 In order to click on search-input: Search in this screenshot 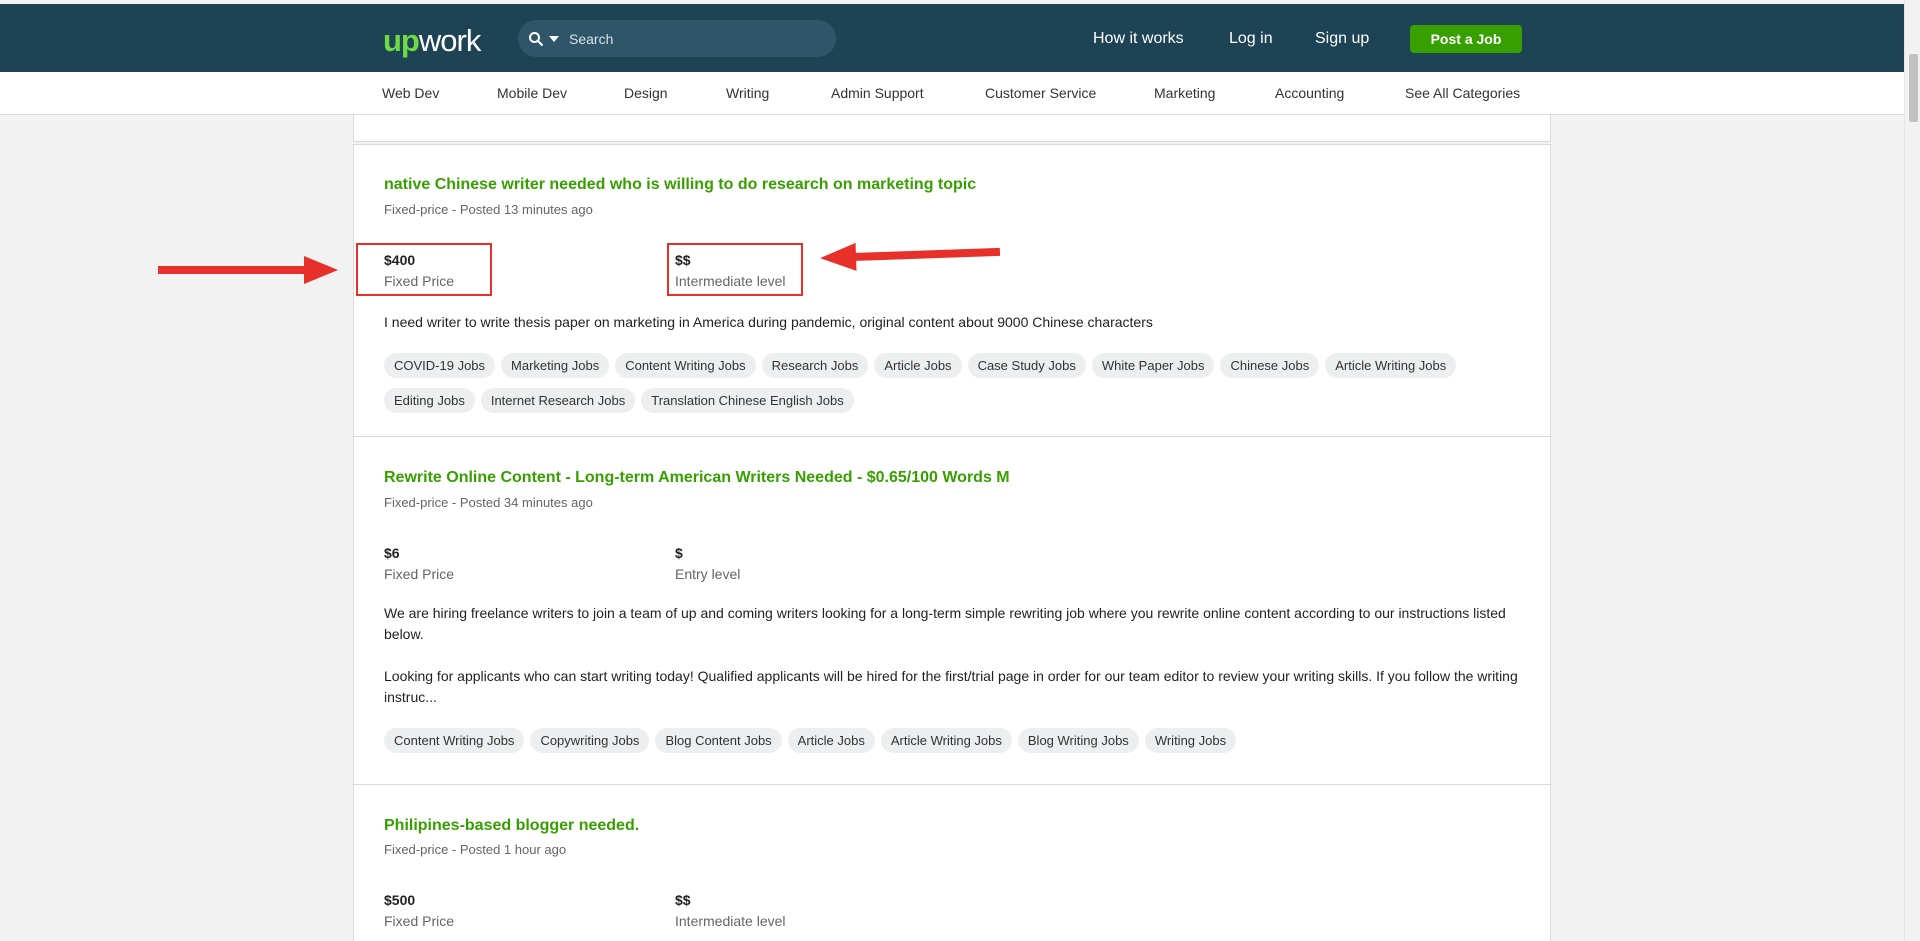, I will do `click(677, 38)`.